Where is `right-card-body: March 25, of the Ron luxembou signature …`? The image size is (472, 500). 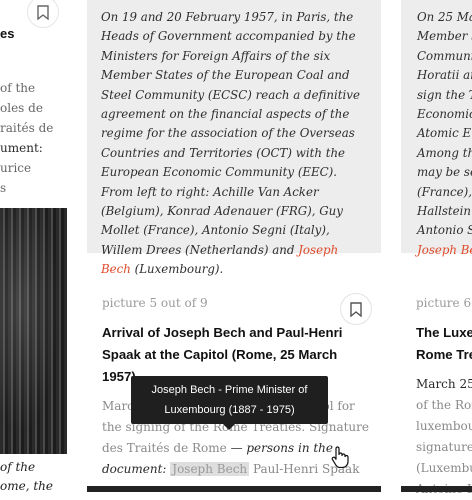
right-card-body: March 25, of the Ron luxembou signature … is located at coordinates (444, 436).